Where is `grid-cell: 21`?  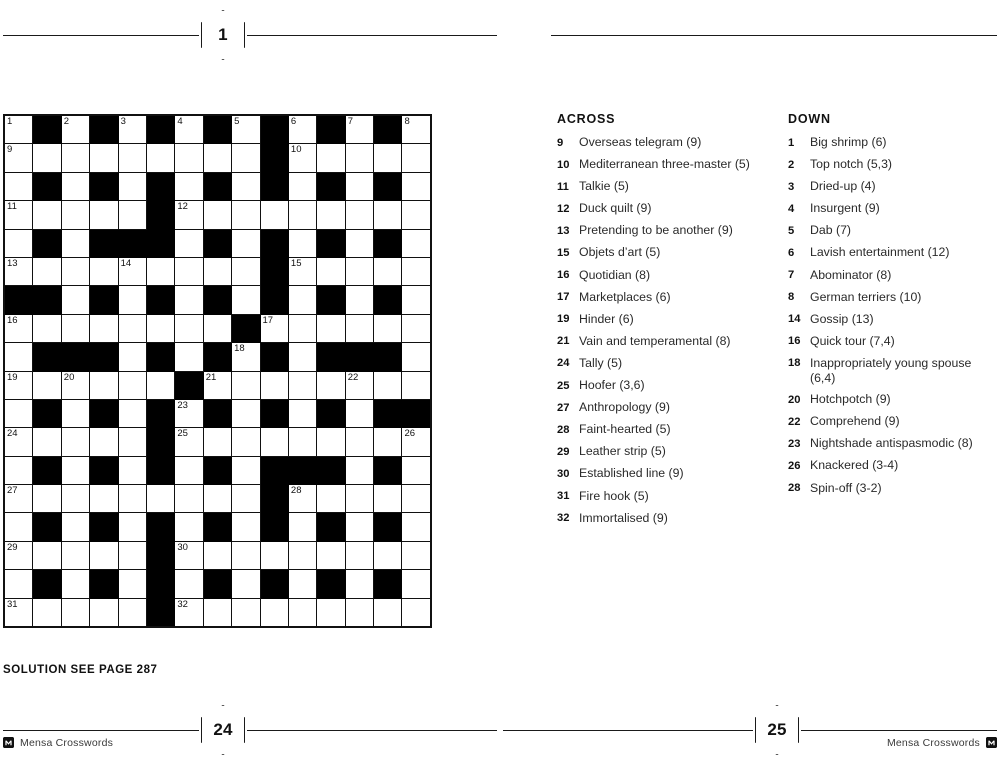
grid-cell: 21 is located at coordinates (217, 385).